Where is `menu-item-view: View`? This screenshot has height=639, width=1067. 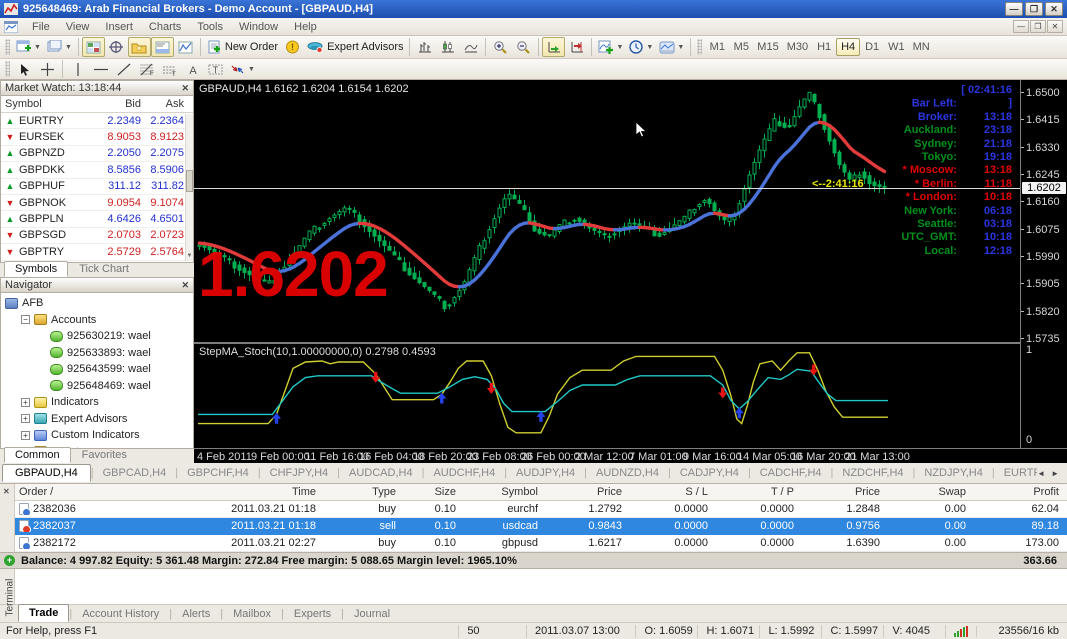 menu-item-view: View is located at coordinates (78, 27).